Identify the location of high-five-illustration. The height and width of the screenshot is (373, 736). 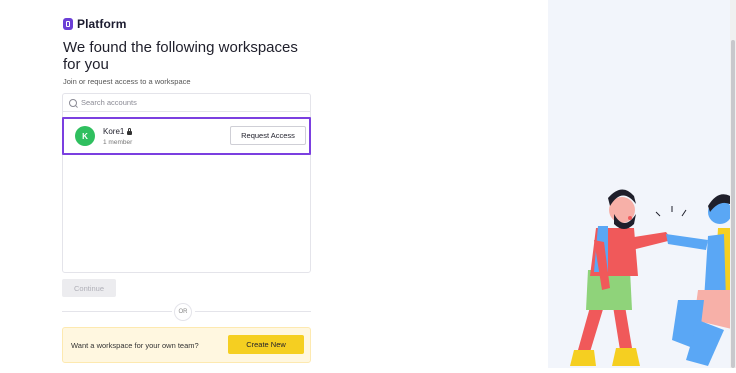
(653, 277).